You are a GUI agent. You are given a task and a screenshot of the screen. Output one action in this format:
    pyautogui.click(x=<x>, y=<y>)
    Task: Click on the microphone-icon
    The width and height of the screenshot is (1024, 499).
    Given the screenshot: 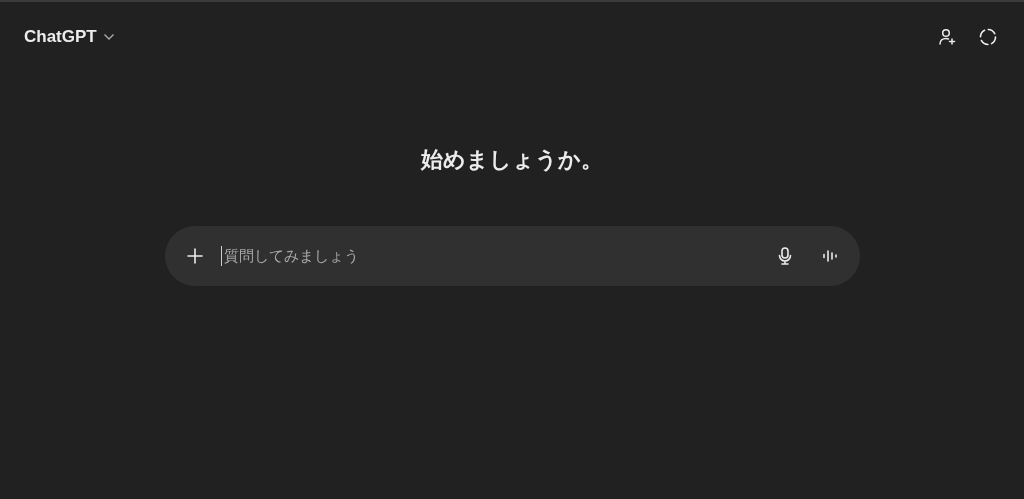 What is the action you would take?
    pyautogui.click(x=784, y=256)
    